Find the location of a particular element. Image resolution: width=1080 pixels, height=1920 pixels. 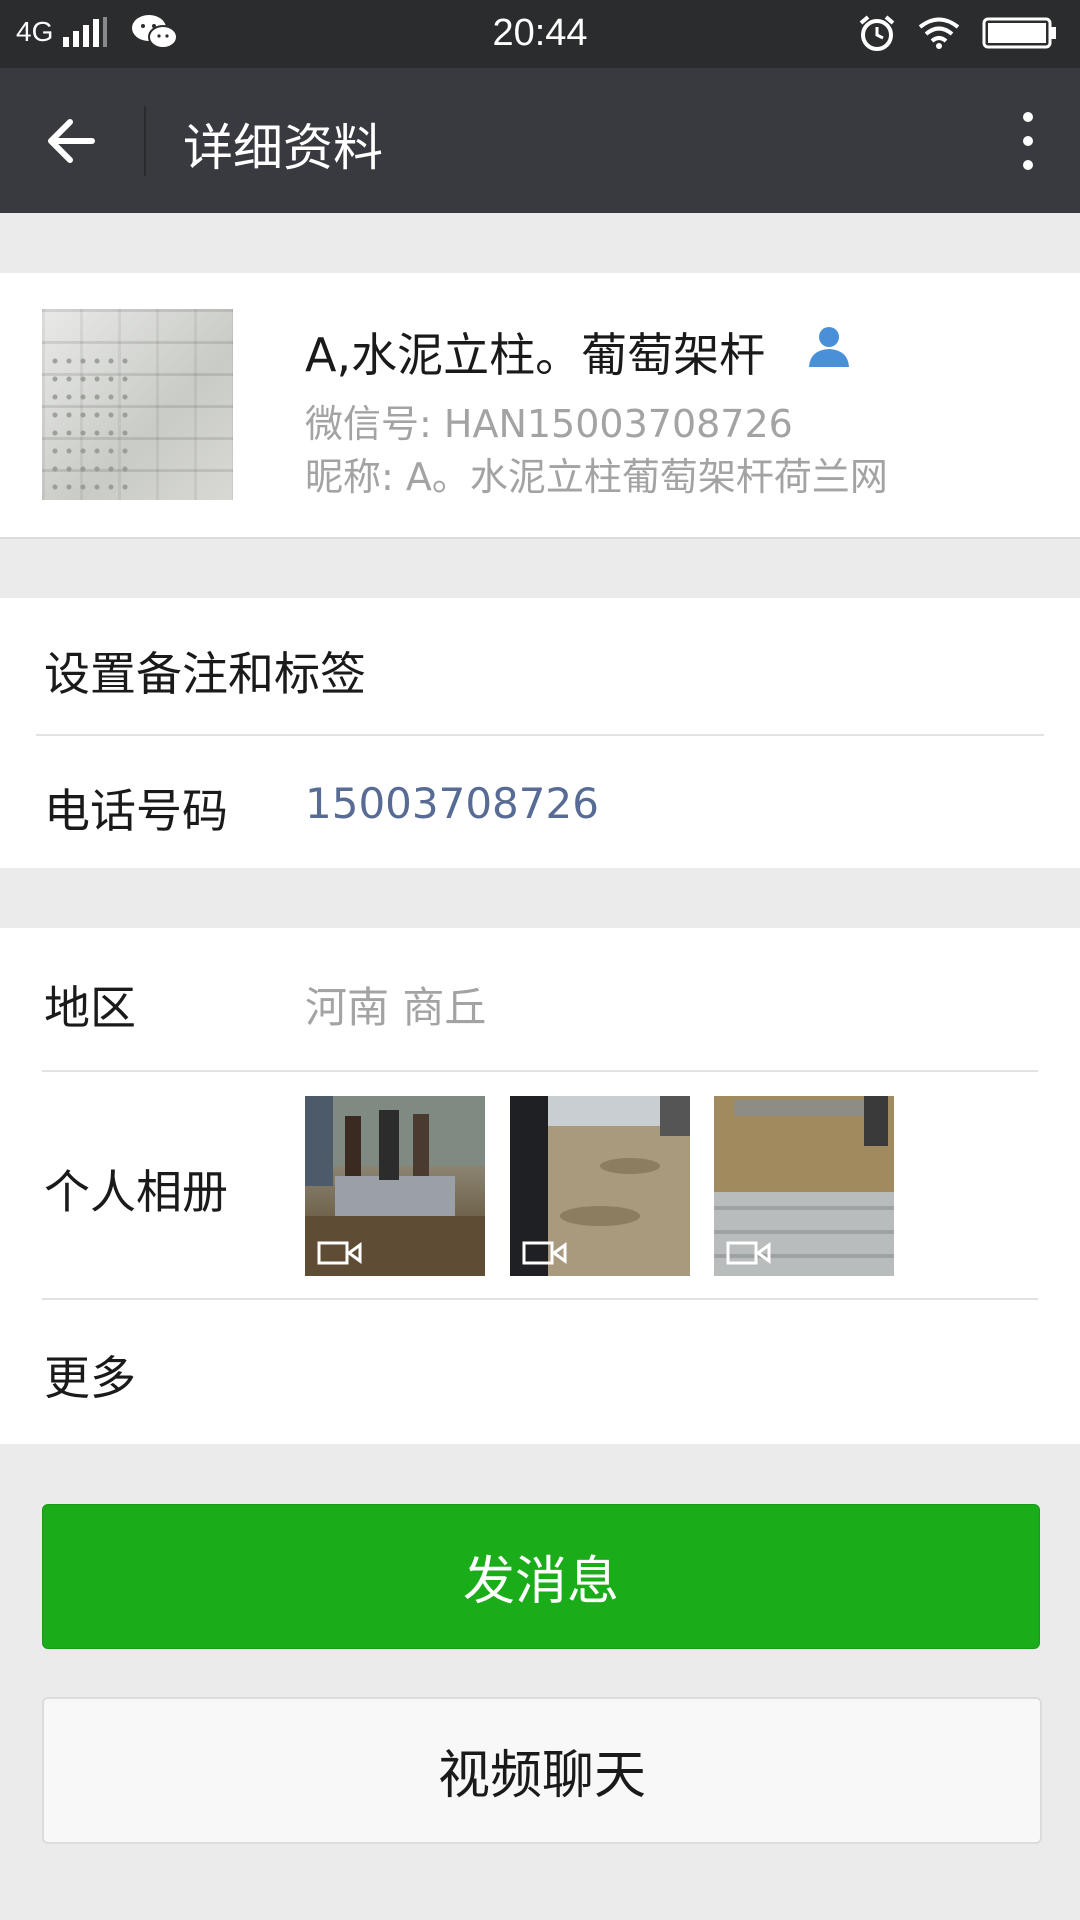

more-button is located at coordinates (1028, 141).